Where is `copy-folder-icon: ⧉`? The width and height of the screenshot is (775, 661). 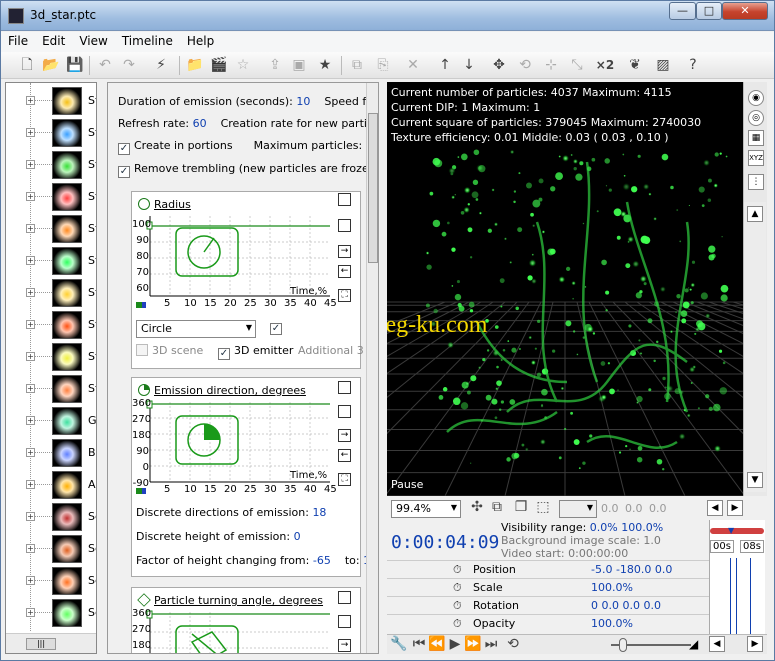
copy-folder-icon: ⧉ is located at coordinates (357, 65).